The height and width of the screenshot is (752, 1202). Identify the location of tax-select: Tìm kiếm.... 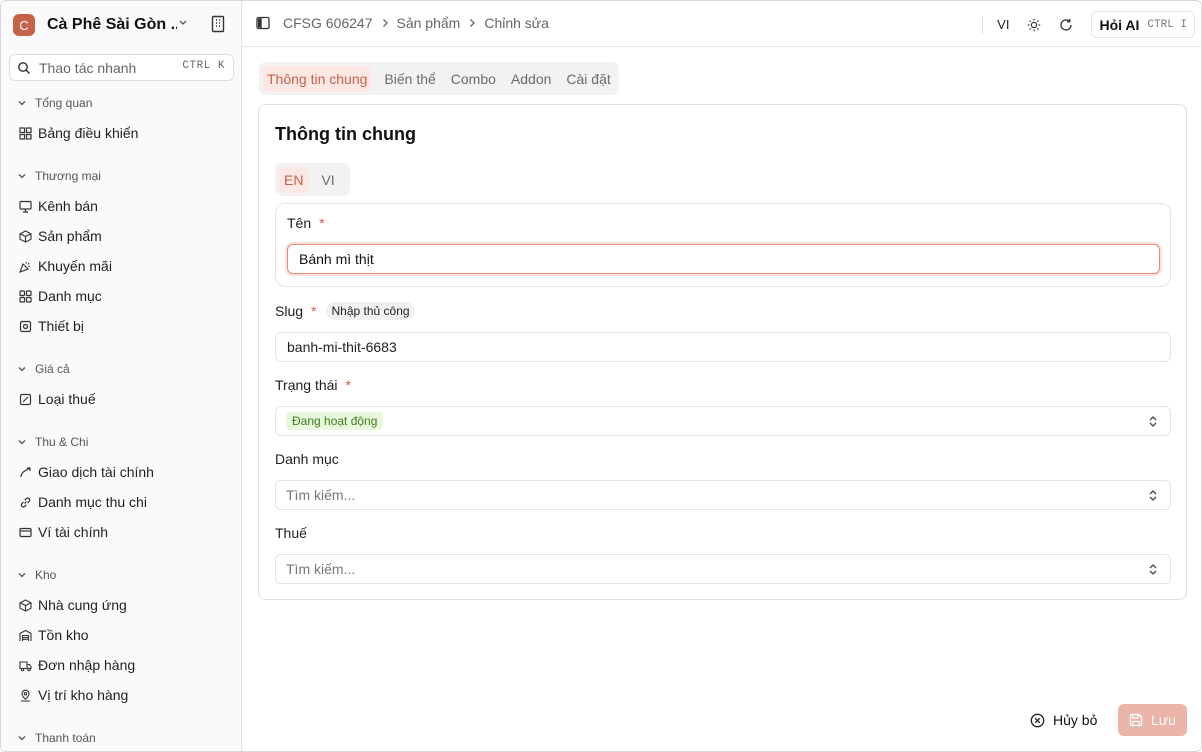
(723, 569).